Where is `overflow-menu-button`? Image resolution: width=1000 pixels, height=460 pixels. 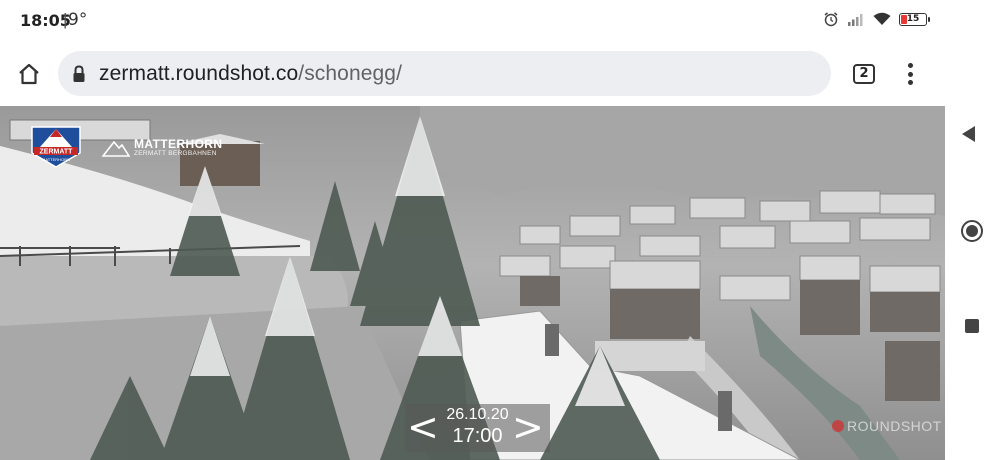
overflow-menu-button is located at coordinates (910, 74).